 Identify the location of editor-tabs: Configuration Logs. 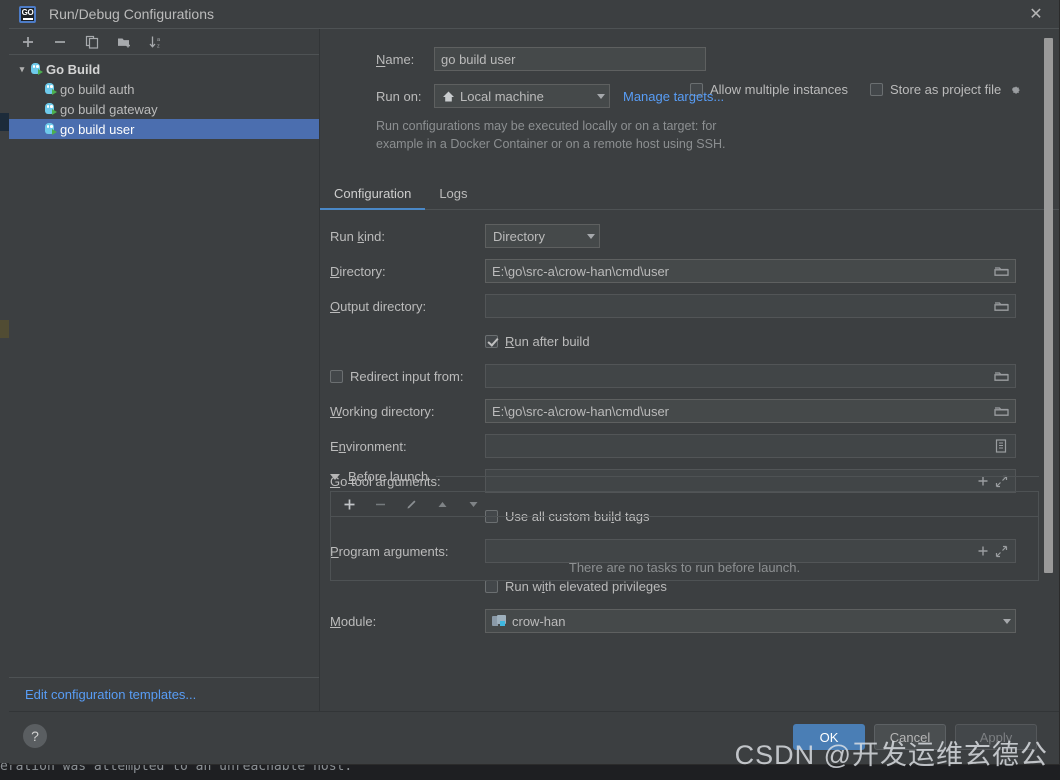
(689, 194).